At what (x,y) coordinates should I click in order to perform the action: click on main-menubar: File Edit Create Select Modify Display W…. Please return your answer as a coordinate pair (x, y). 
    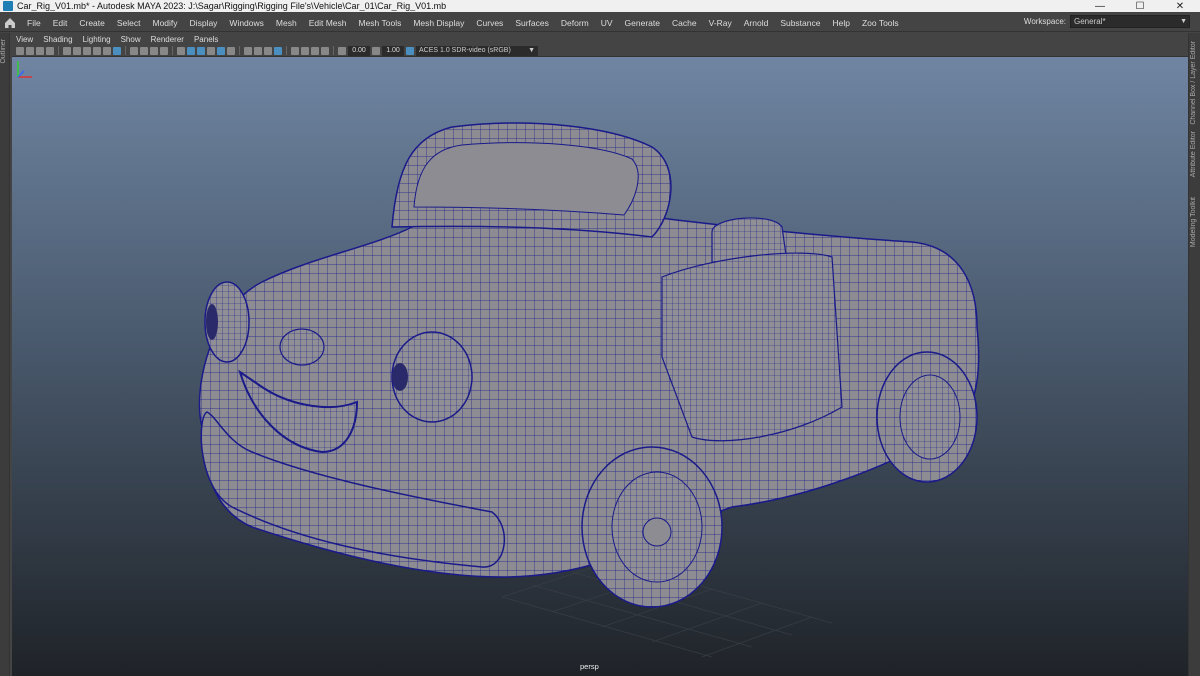
    Looking at the image, I should click on (600, 23).